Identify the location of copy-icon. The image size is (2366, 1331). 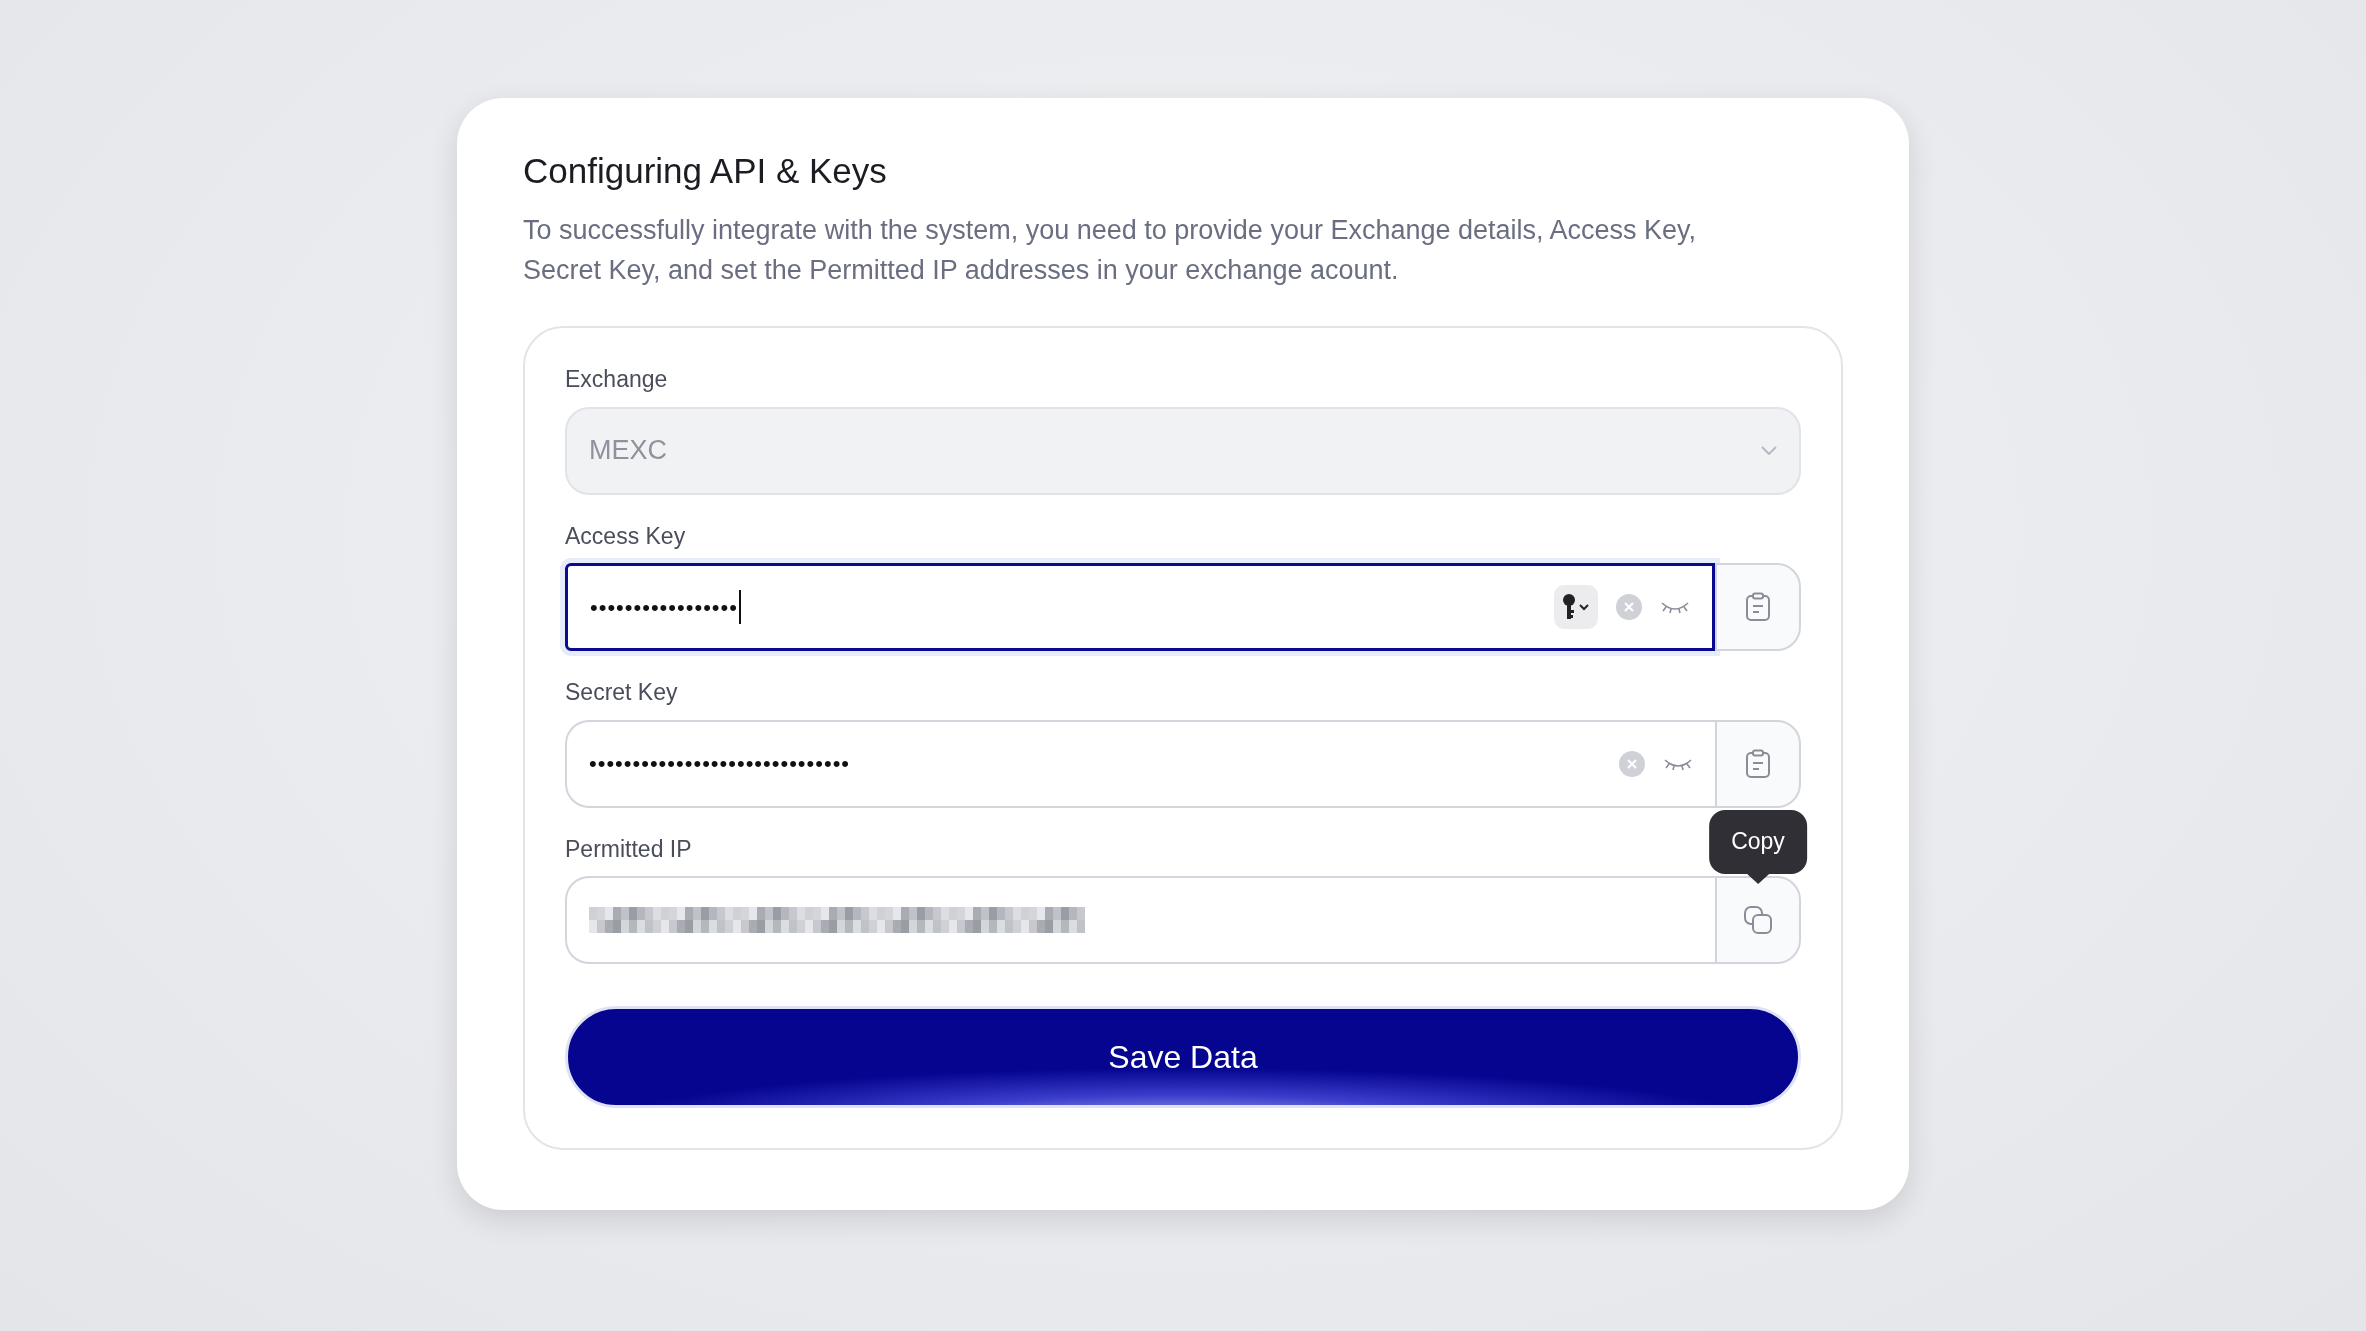
(1758, 920).